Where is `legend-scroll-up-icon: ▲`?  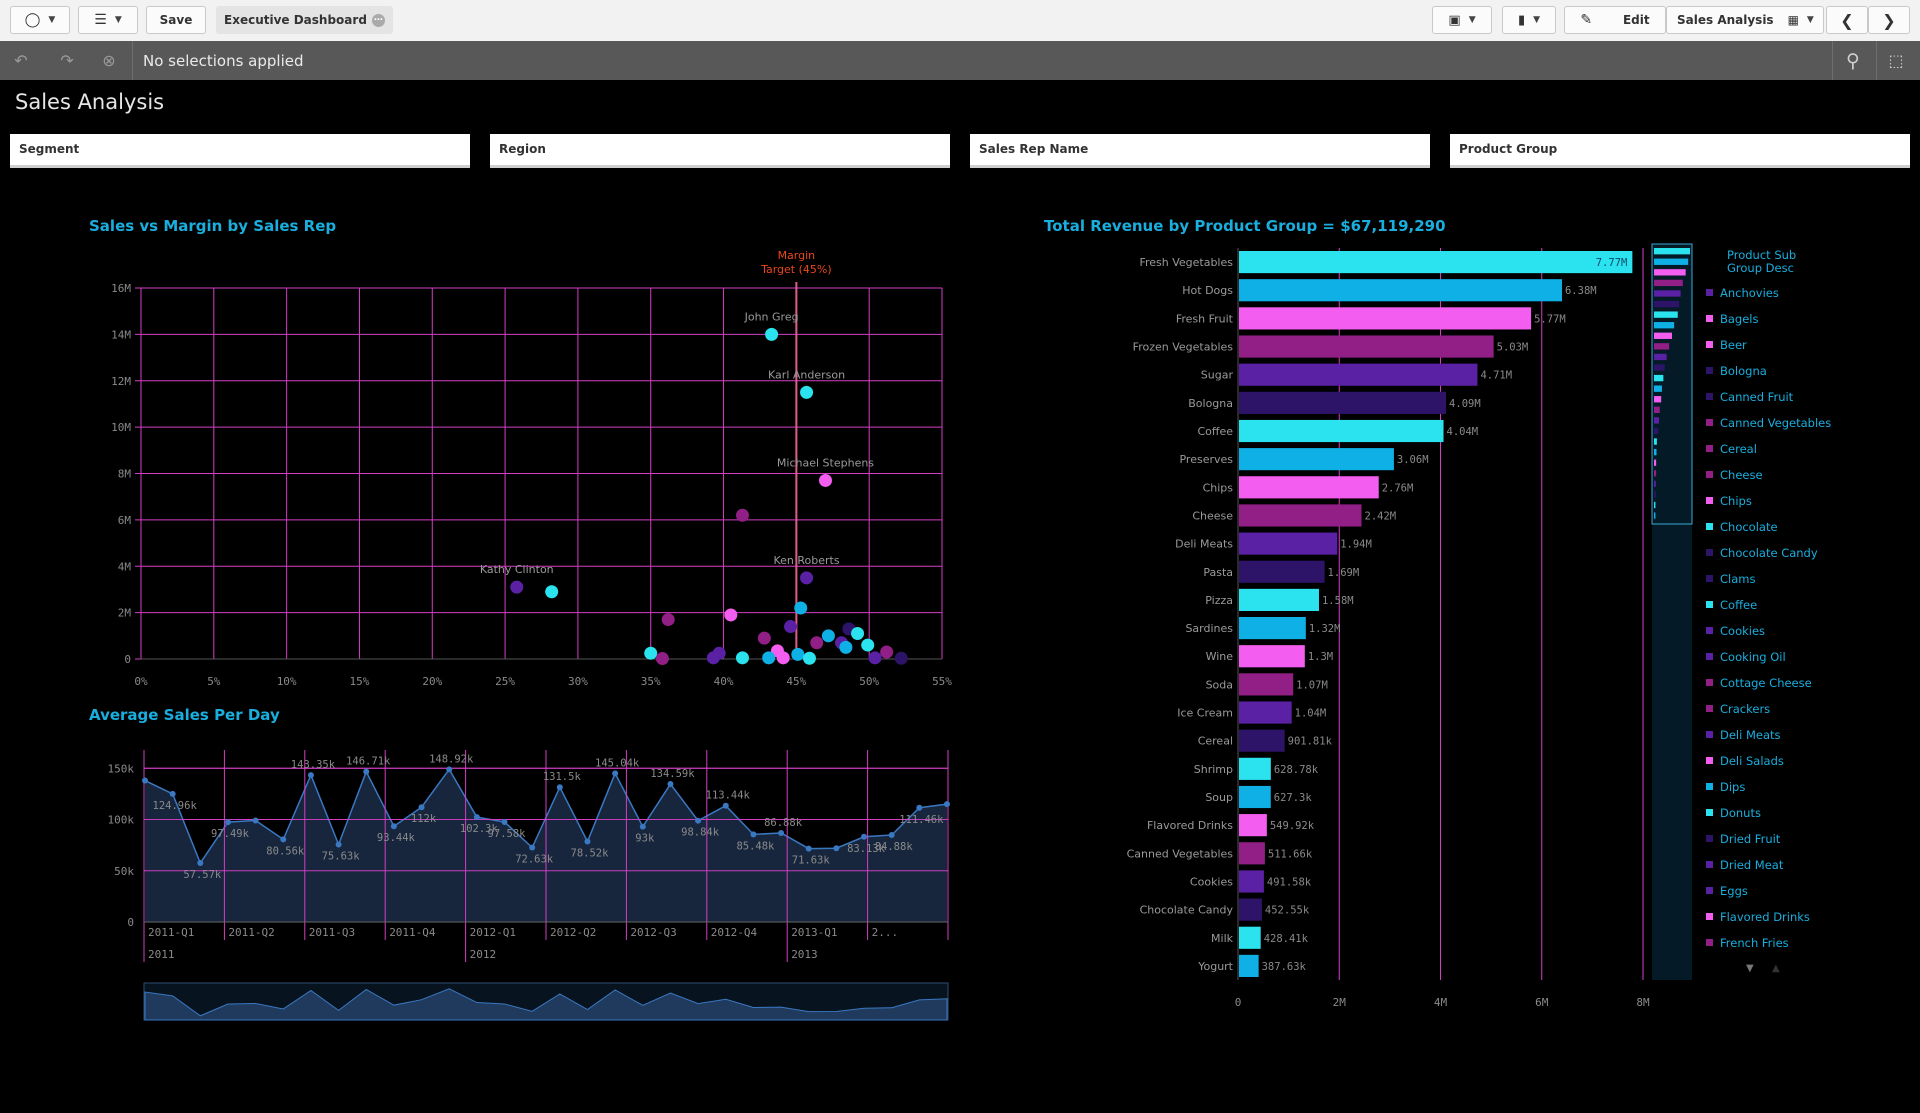
legend-scroll-up-icon: ▲ is located at coordinates (1776, 968).